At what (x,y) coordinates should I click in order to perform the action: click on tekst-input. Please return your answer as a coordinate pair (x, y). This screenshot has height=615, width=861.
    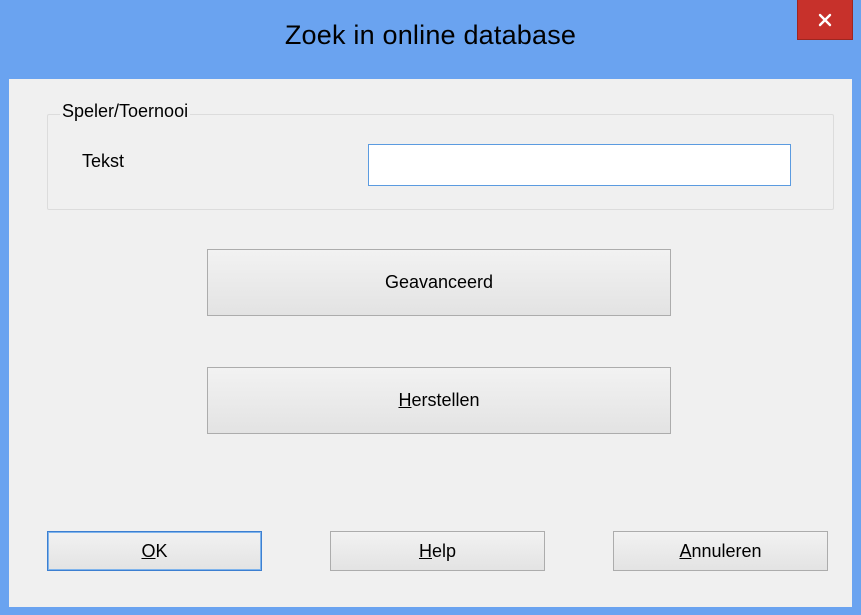
    Looking at the image, I should click on (579, 165).